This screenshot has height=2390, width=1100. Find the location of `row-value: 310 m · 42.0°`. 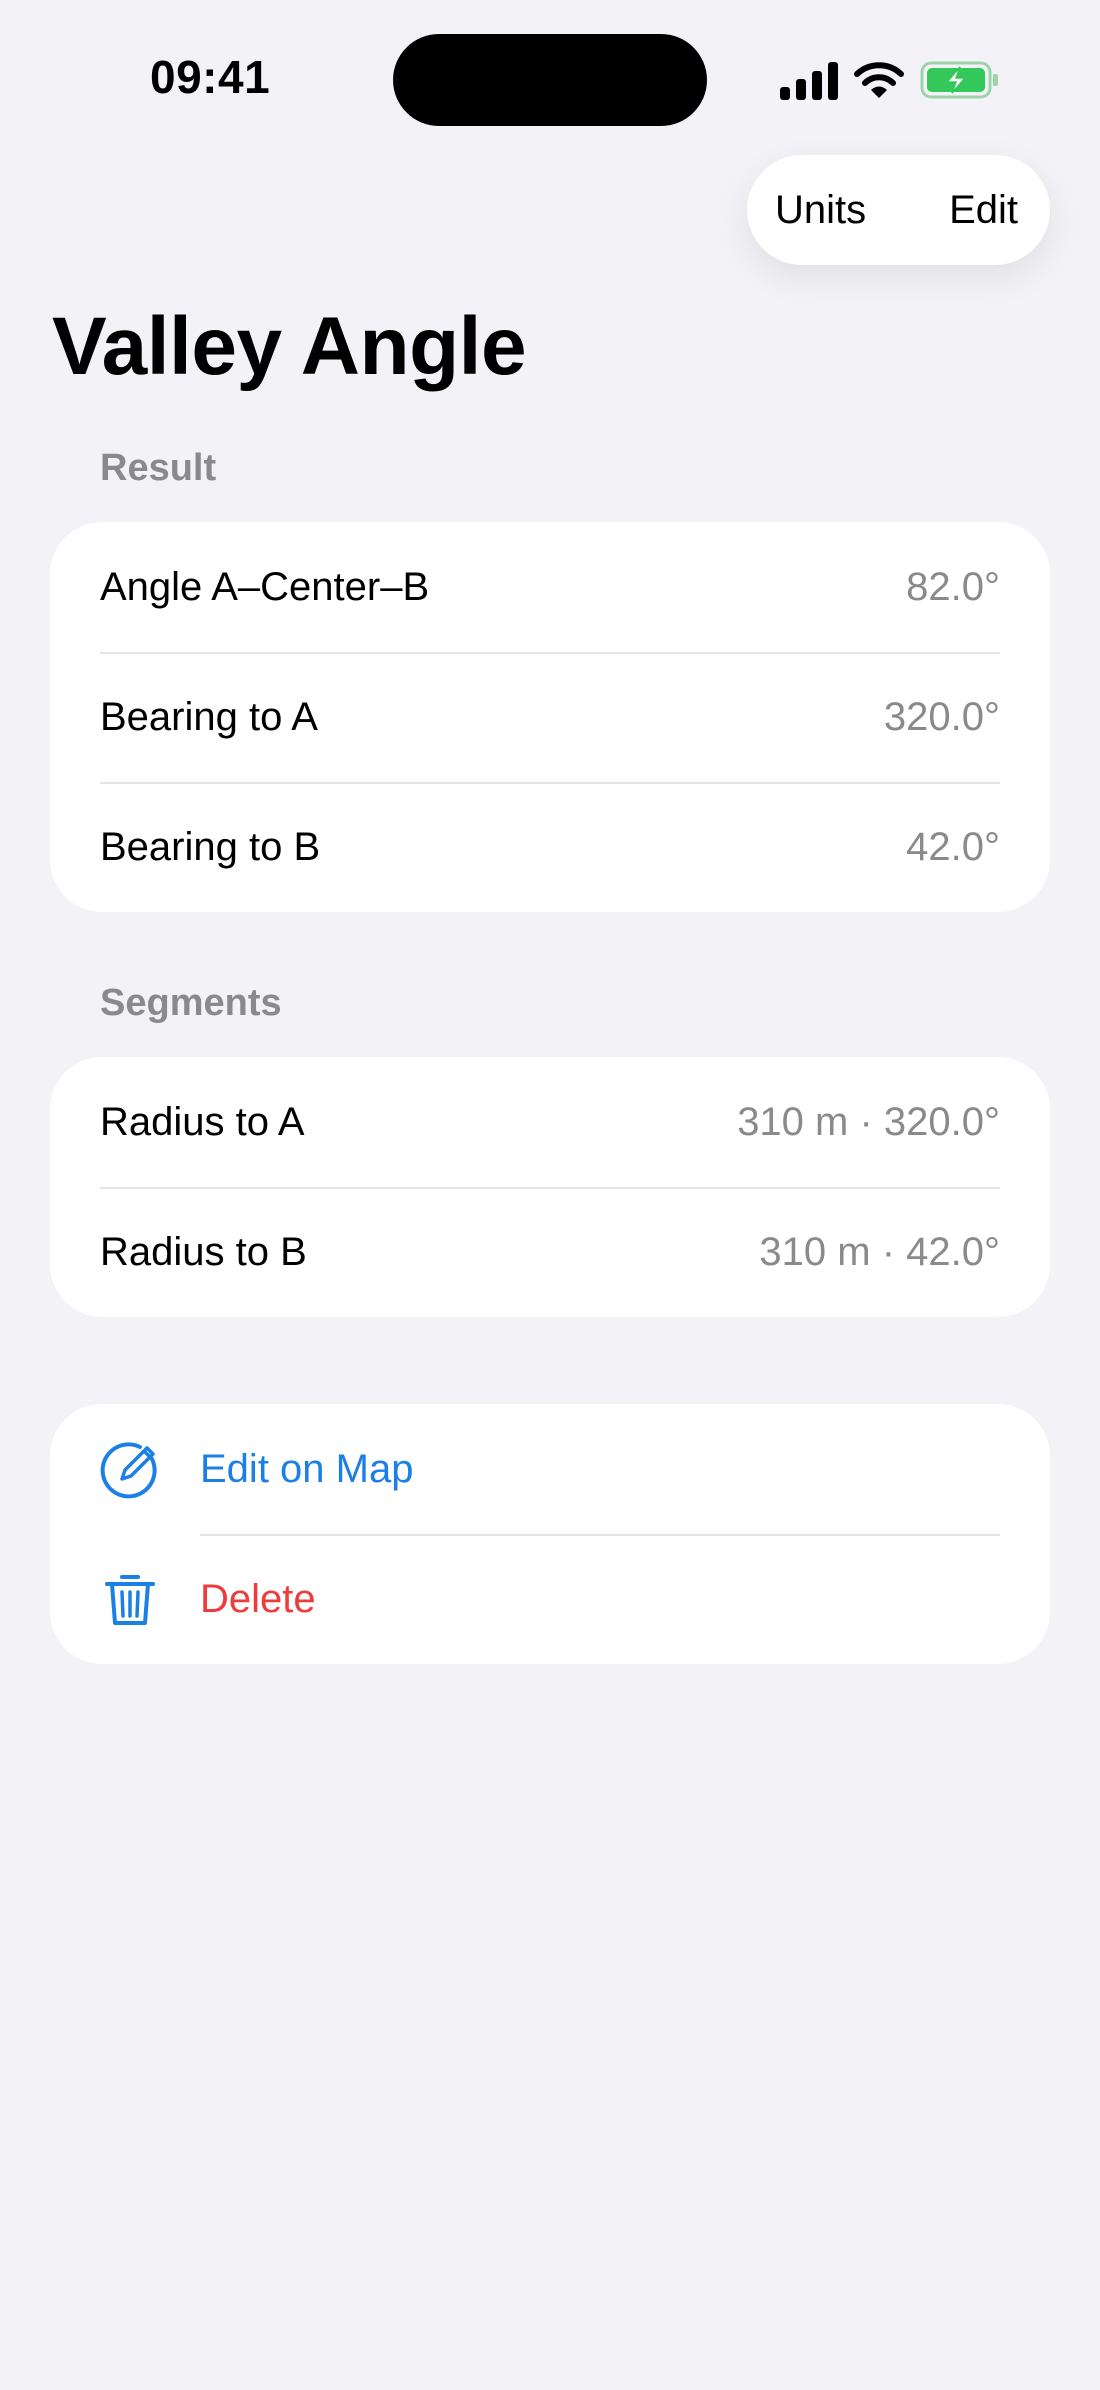

row-value: 310 m · 42.0° is located at coordinates (879, 1251).